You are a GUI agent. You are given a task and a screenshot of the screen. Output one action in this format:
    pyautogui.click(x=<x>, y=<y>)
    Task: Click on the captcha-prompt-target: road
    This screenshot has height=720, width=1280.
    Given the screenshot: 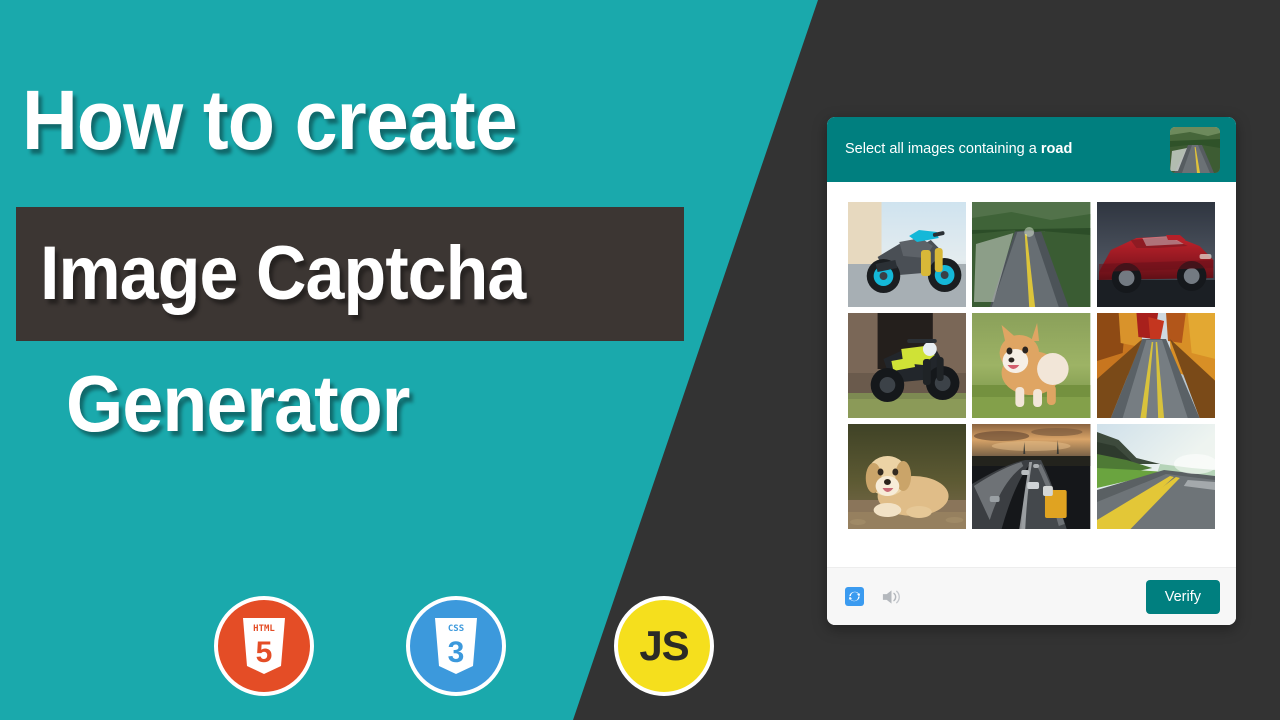 What is the action you would take?
    pyautogui.click(x=1056, y=149)
    